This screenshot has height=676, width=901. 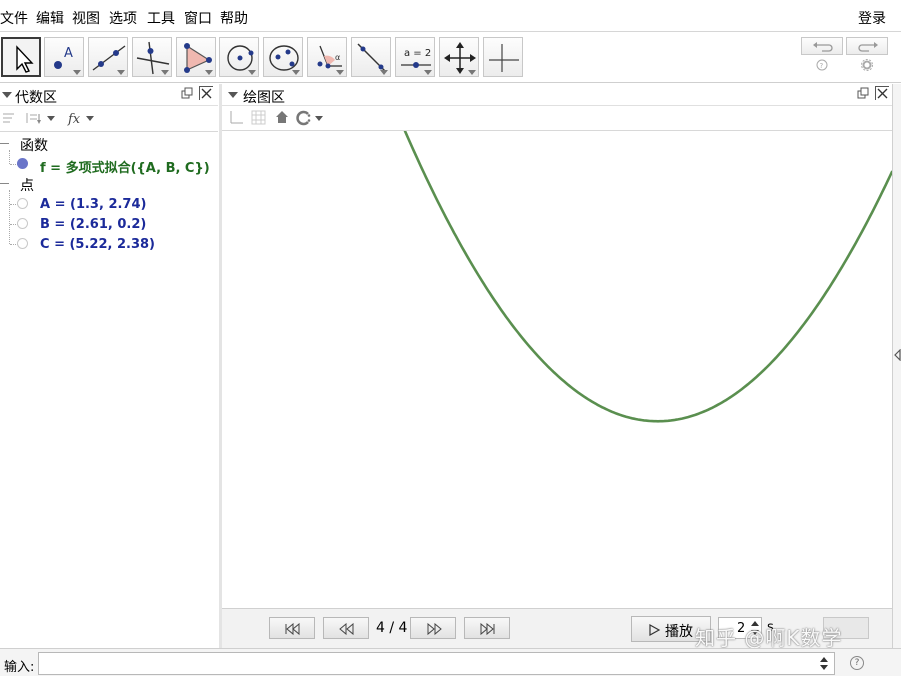 What do you see at coordinates (198, 18) in the screenshot?
I see `menu-window: 窗口` at bounding box center [198, 18].